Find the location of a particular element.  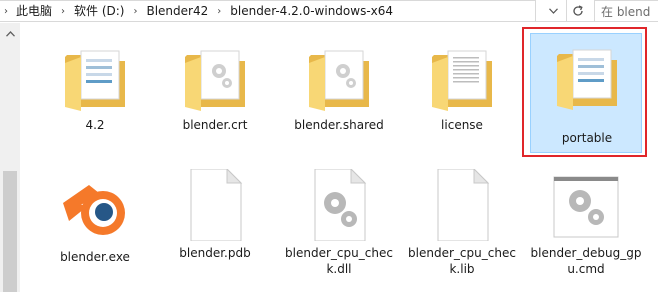

address-history-dropdown is located at coordinates (553, 11).